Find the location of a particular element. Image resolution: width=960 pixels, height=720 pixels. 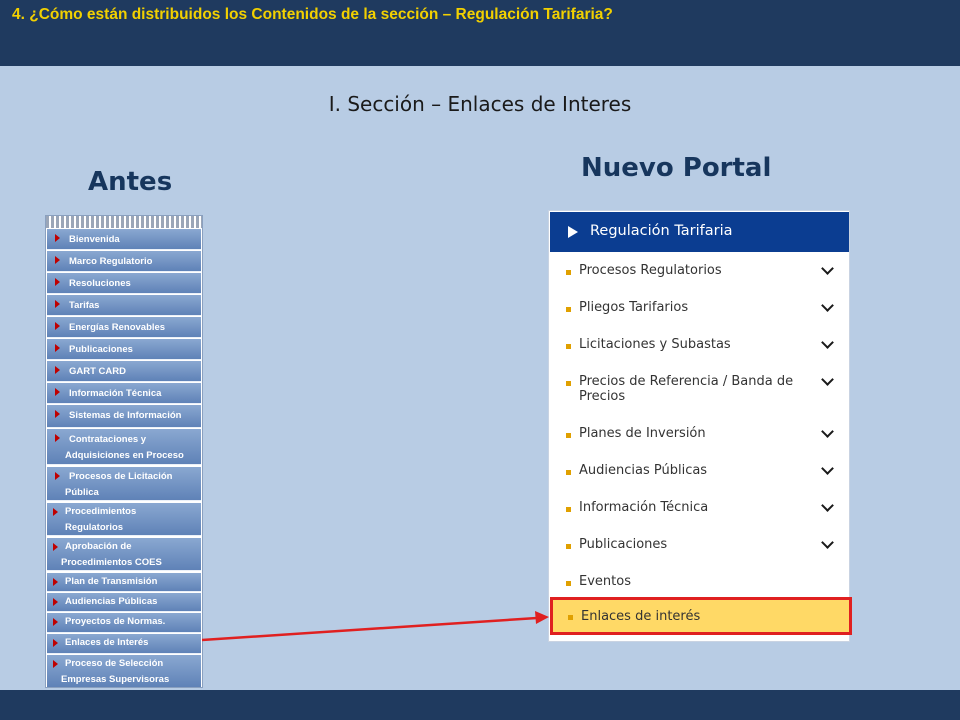

old-menu-item: Tarifas is located at coordinates (124, 305).